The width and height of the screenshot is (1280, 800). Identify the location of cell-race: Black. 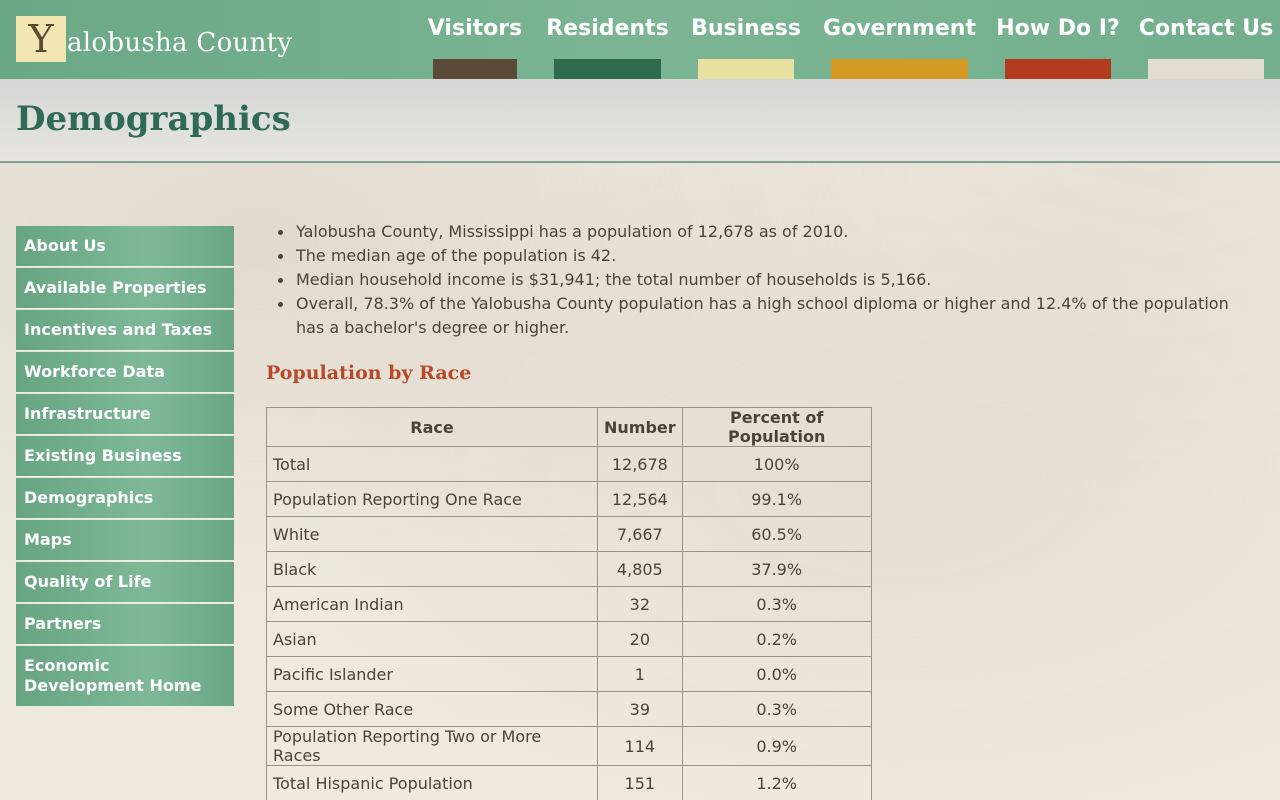
(432, 569).